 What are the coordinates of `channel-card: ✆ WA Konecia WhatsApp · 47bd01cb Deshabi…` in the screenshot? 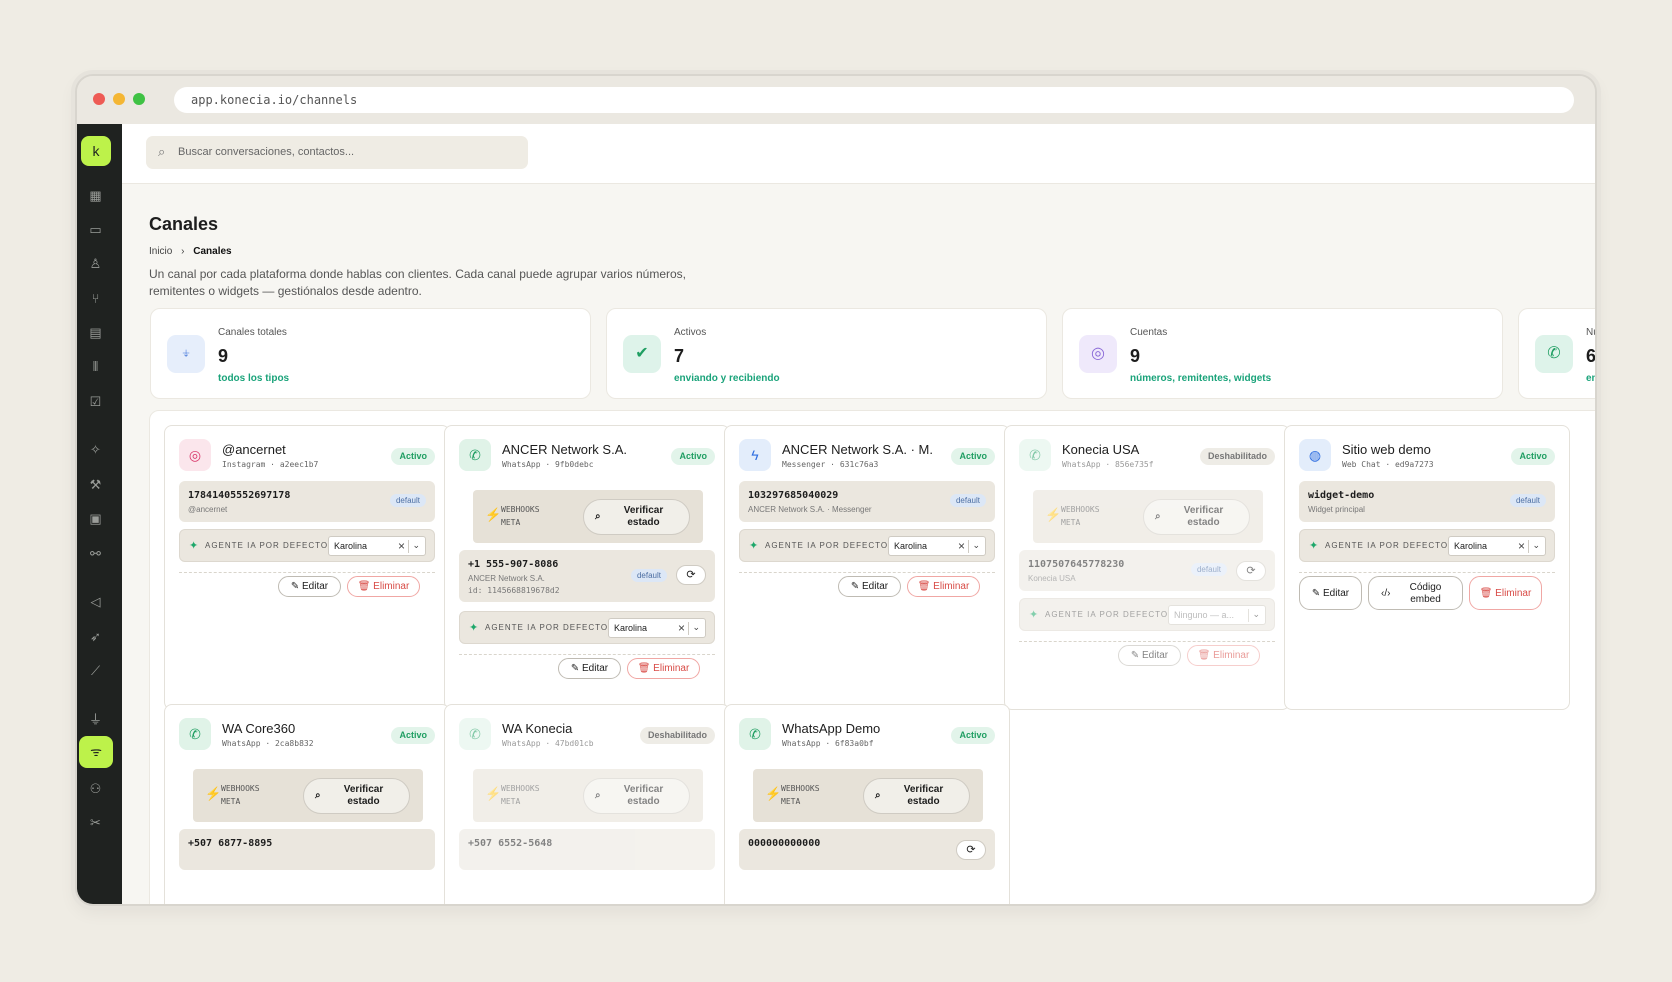 It's located at (587, 804).